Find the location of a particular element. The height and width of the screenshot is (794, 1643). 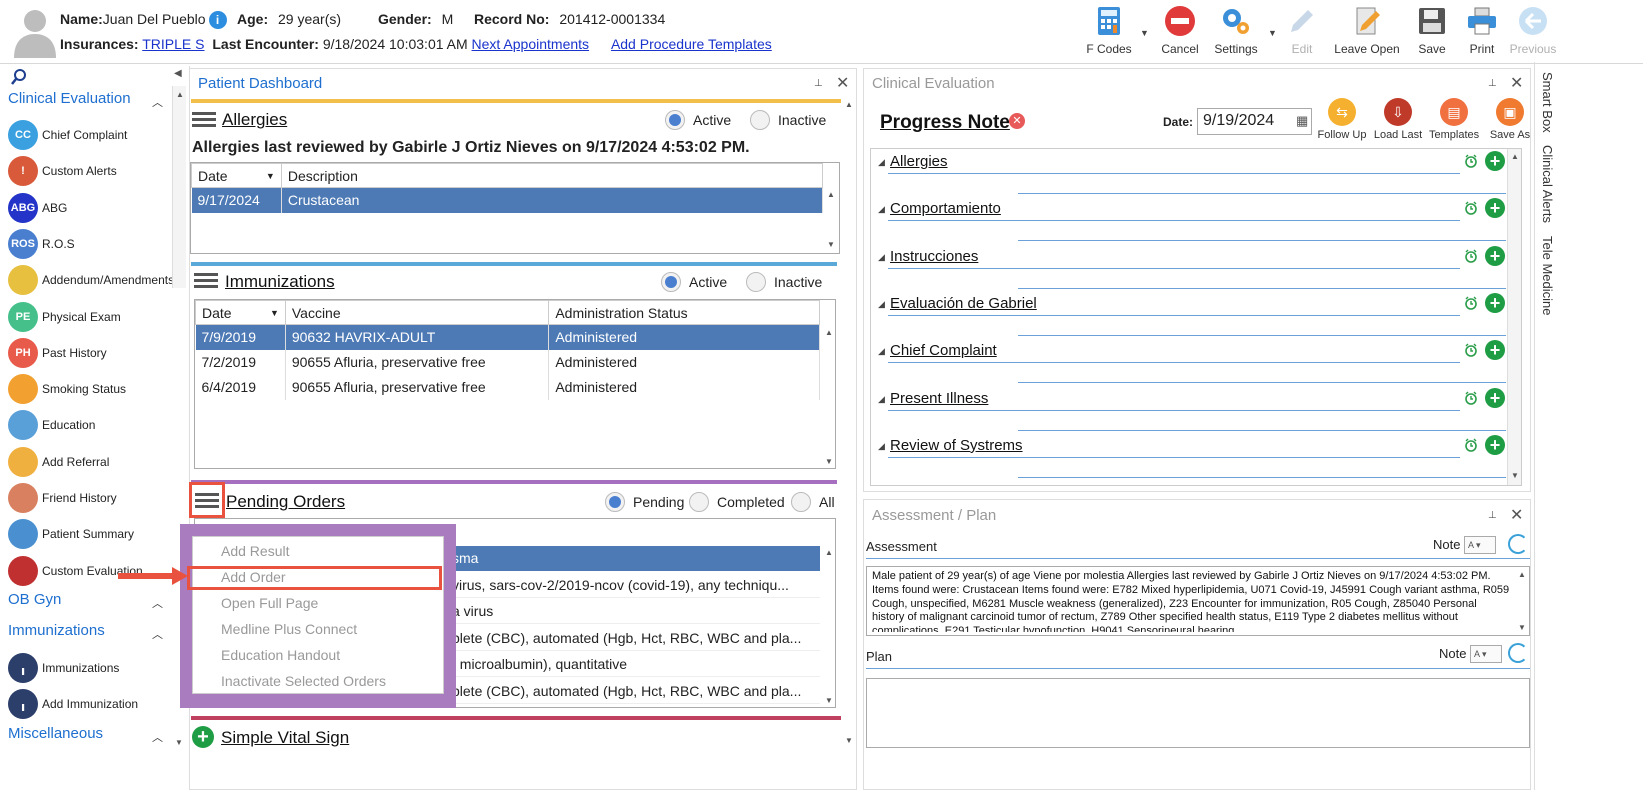

settings-button: Settings is located at coordinates (1236, 32).